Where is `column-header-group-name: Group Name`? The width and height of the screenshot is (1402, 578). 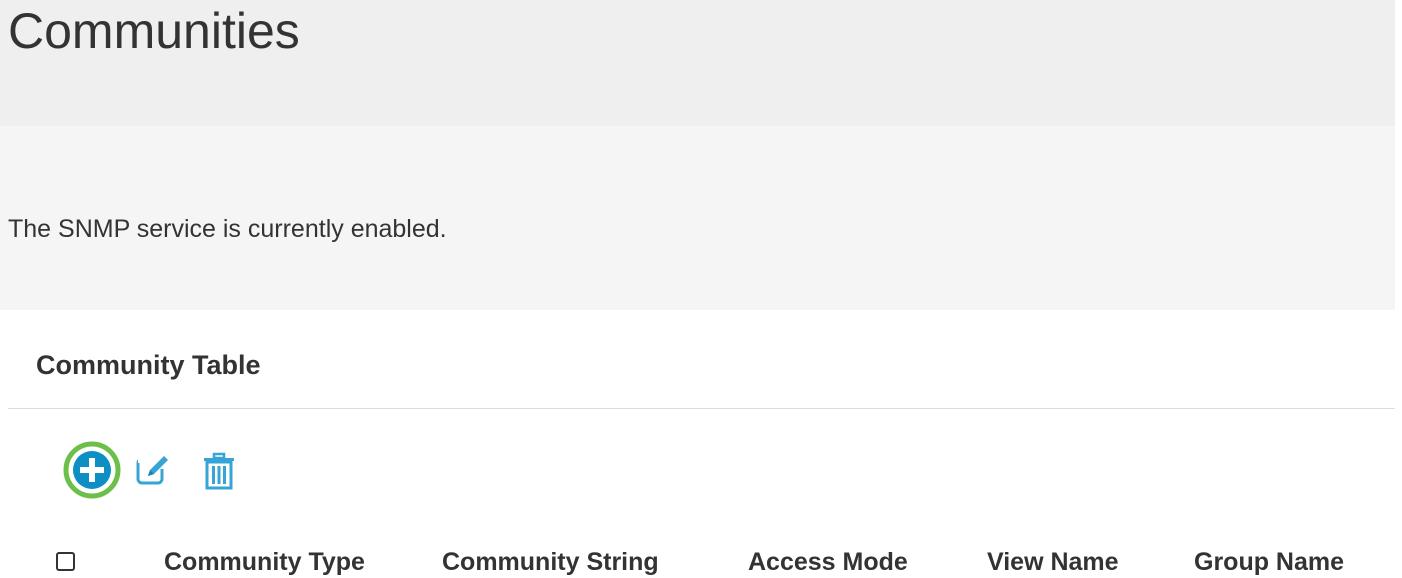 column-header-group-name: Group Name is located at coordinates (1269, 562).